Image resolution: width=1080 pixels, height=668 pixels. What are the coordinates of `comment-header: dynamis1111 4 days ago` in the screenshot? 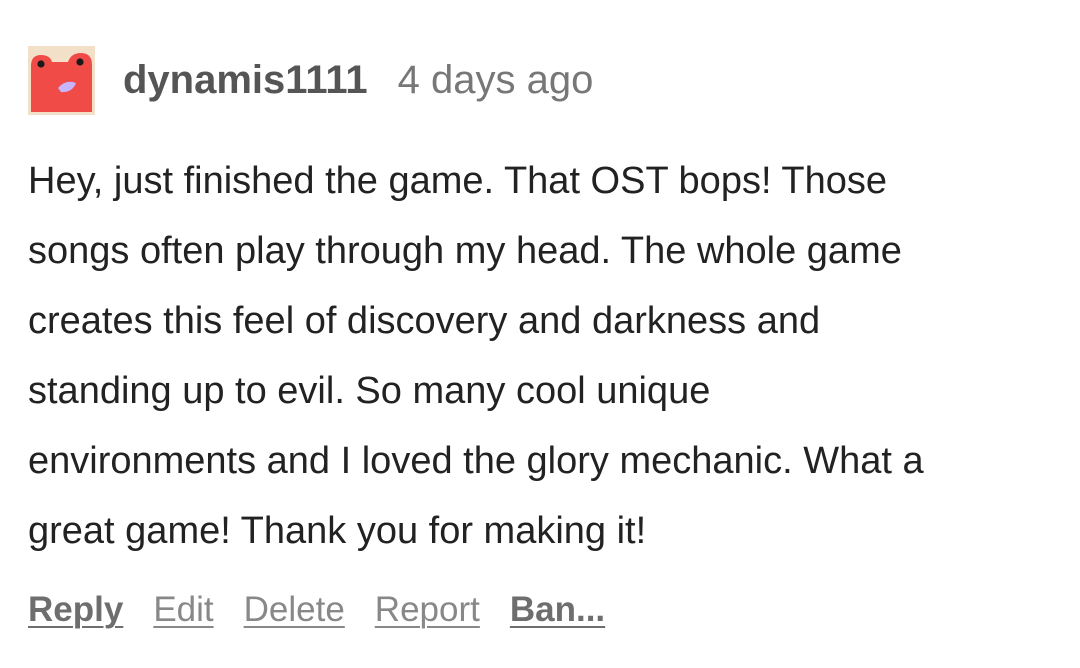 It's located at (358, 83).